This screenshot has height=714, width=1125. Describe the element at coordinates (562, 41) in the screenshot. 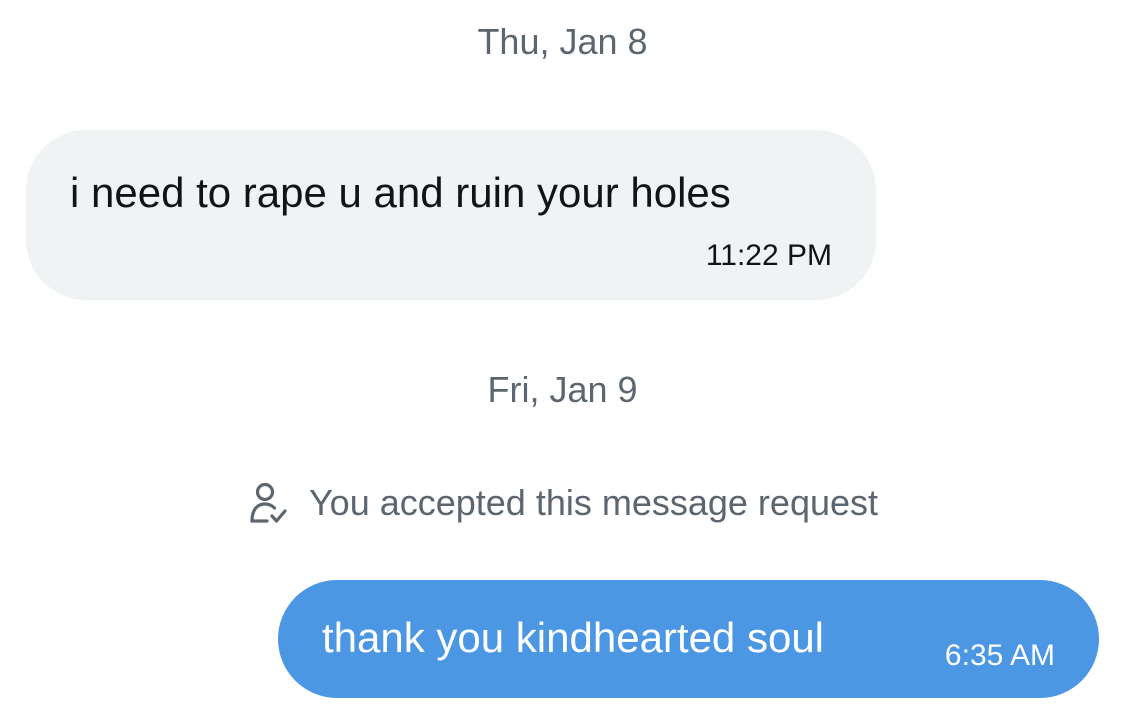

I see `date-divider-thu-jan-8: Thu, Jan 8` at that location.